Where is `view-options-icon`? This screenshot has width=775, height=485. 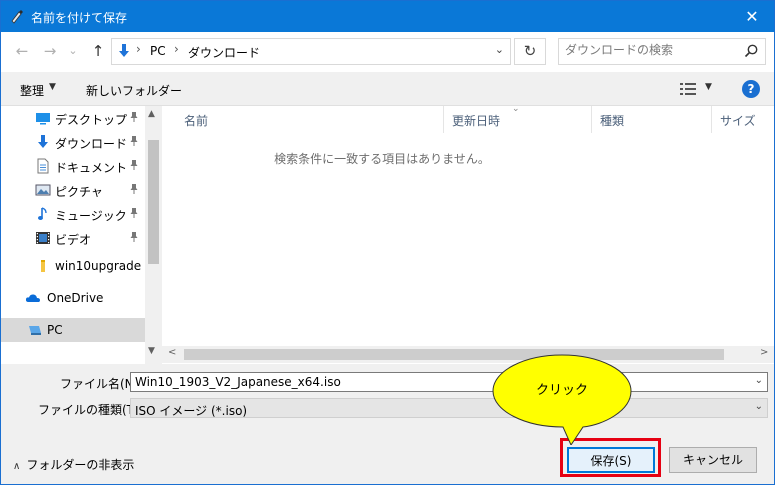
view-options-icon is located at coordinates (688, 89).